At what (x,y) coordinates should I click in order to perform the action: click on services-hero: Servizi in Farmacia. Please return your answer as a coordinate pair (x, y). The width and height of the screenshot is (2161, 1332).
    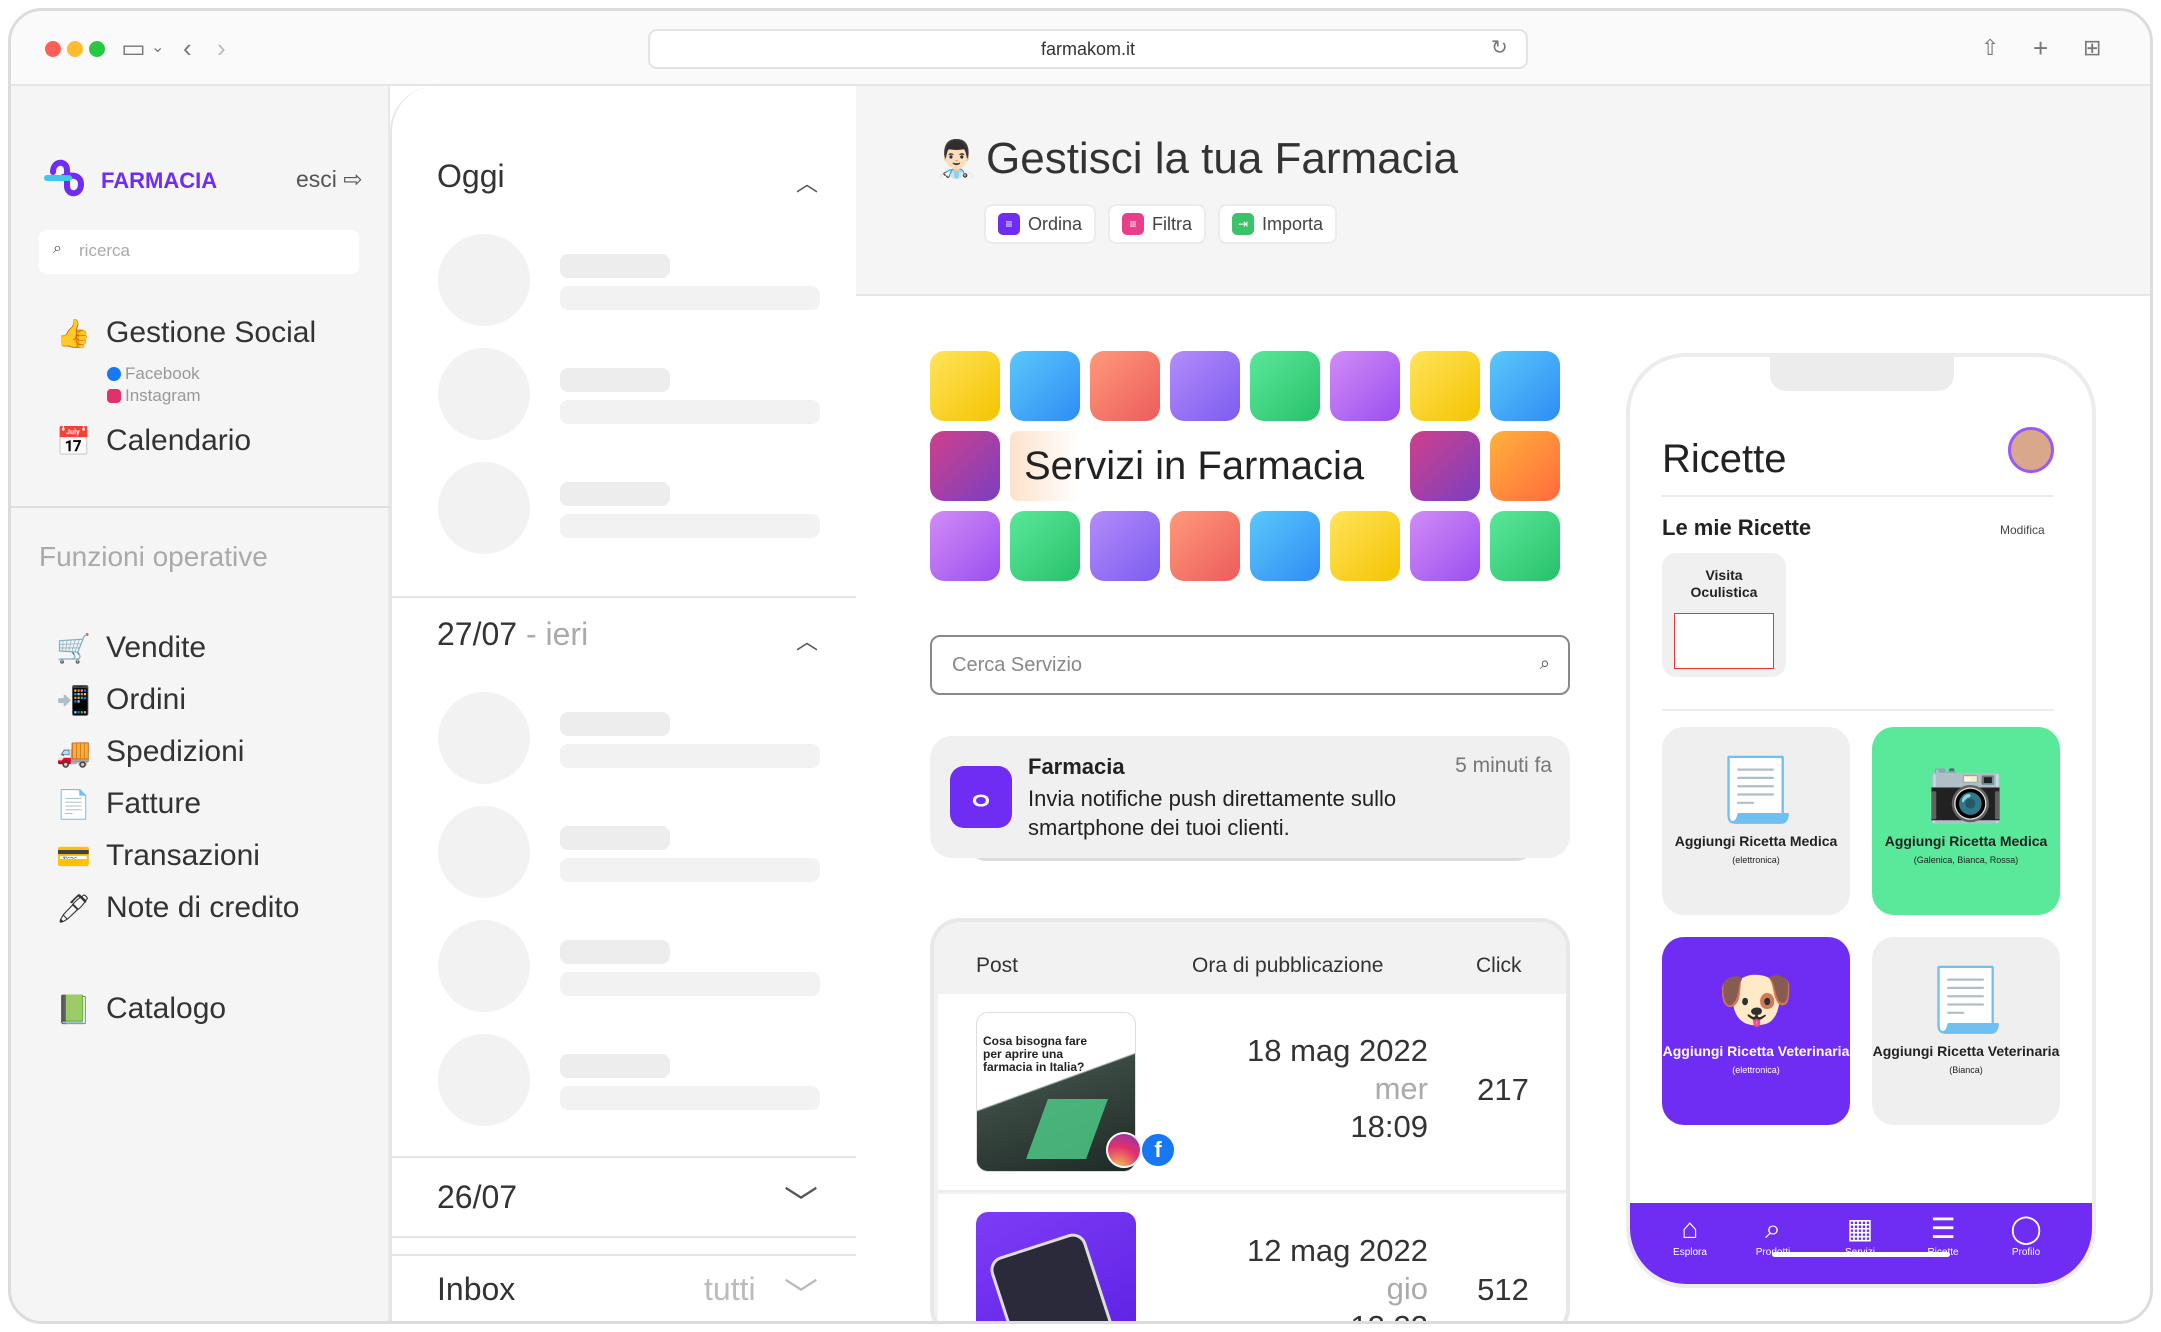
    Looking at the image, I should click on (1250, 466).